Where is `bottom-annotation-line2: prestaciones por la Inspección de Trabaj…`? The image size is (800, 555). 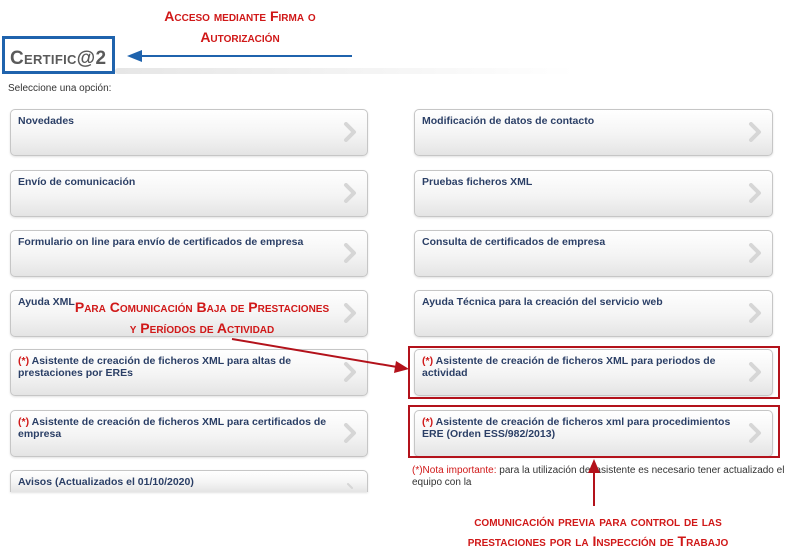 bottom-annotation-line2: prestaciones por la Inspección de Trabaj… is located at coordinates (598, 541).